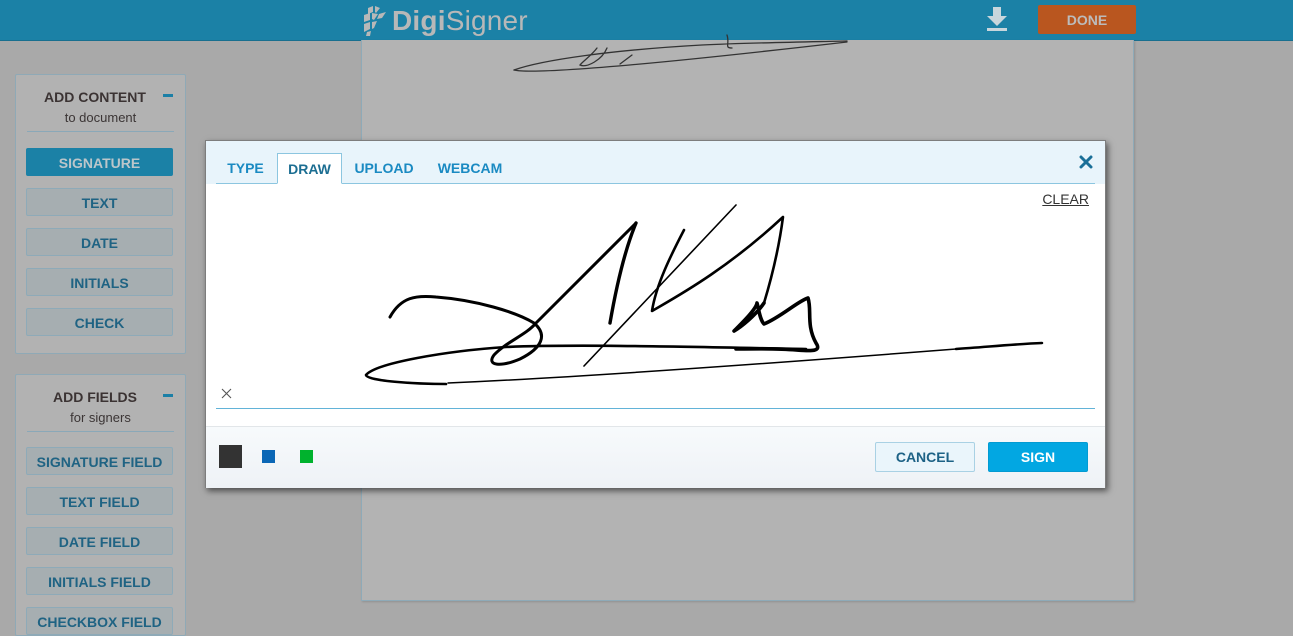  Describe the element at coordinates (100, 417) in the screenshot. I see `add-fields-subtitle: for signers` at that location.